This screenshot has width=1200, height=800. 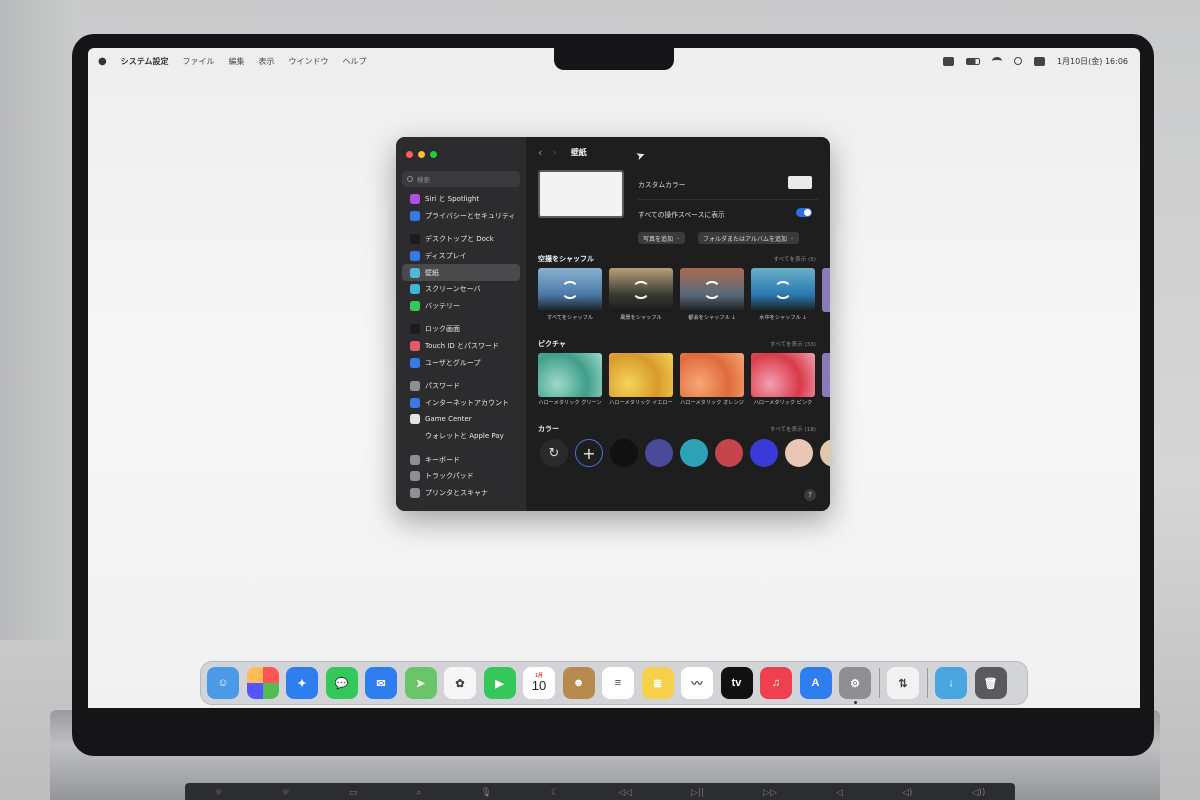 What do you see at coordinates (1039, 61) in the screenshot?
I see `control-center-icon` at bounding box center [1039, 61].